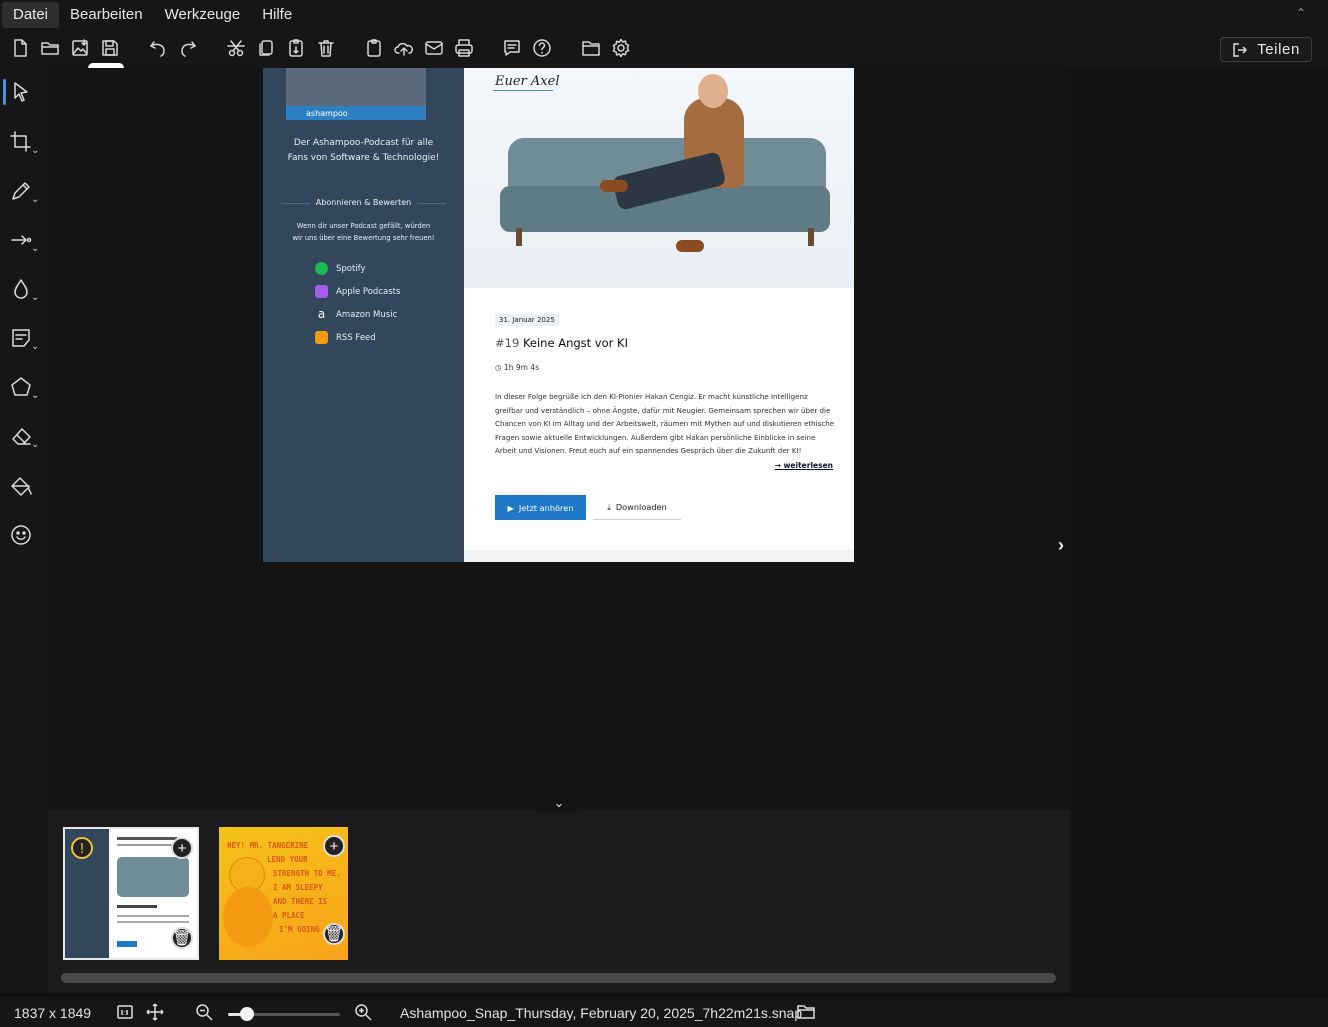 The height and width of the screenshot is (1027, 1328). I want to click on amazon-icon: a, so click(321, 314).